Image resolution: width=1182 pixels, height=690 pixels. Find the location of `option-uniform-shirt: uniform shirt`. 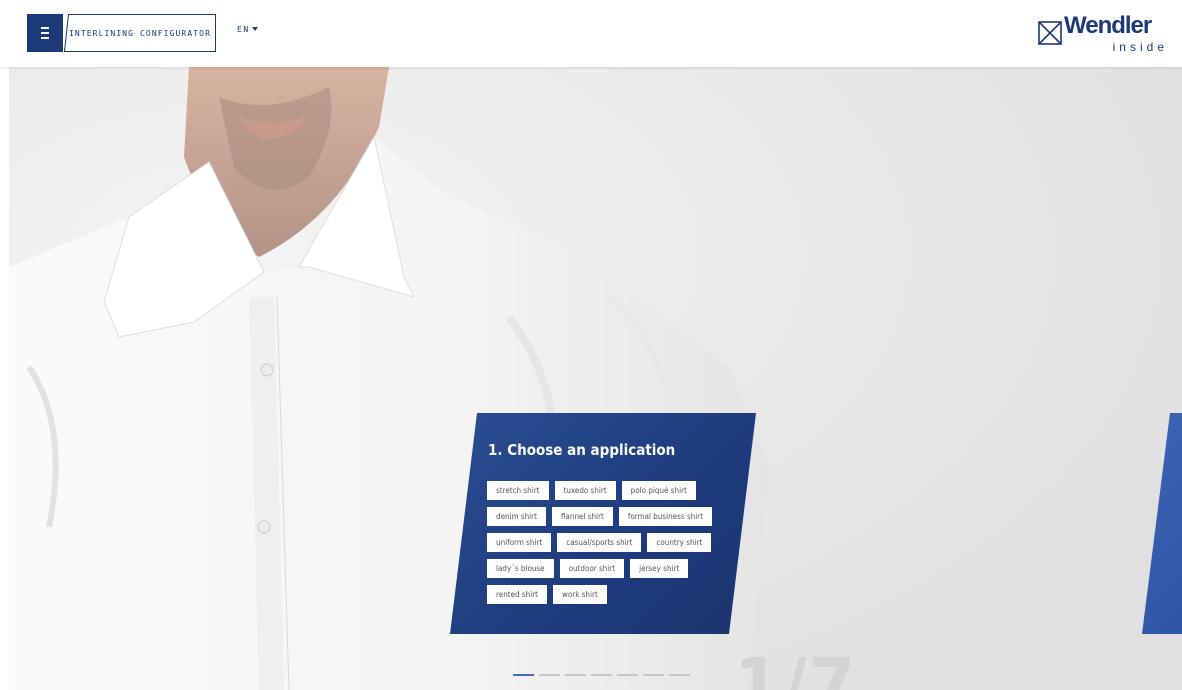

option-uniform-shirt: uniform shirt is located at coordinates (519, 542).